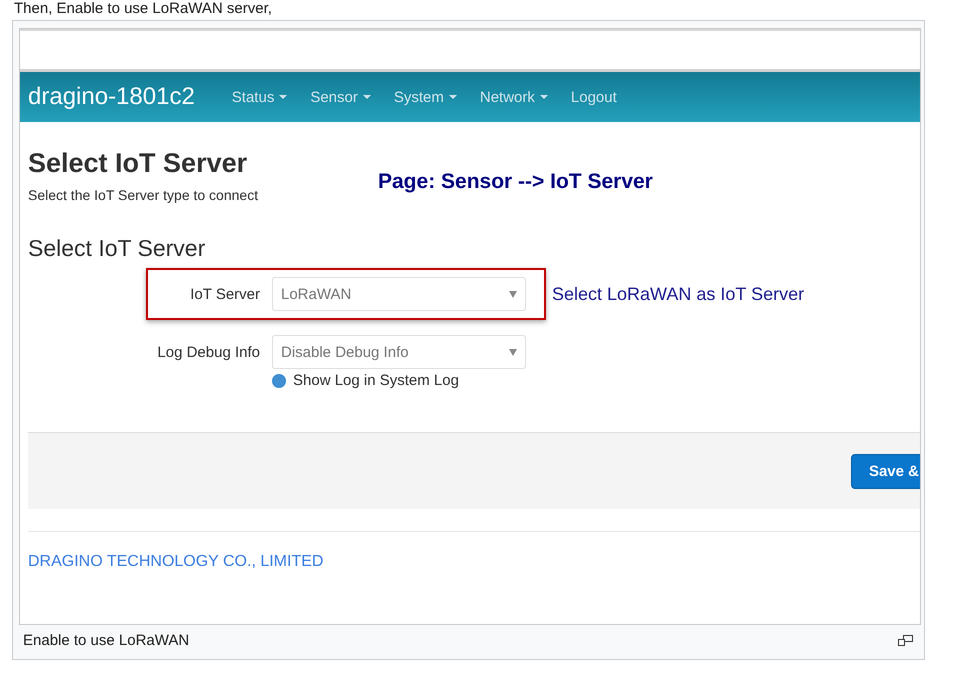 This screenshot has height=691, width=955. I want to click on section-title: Select IoT Server, so click(117, 248).